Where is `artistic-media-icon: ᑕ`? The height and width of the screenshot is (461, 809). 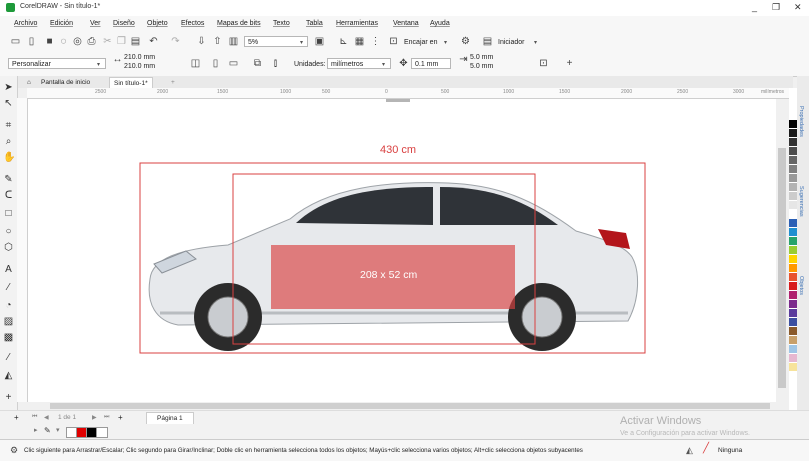
artistic-media-icon: ᑕ is located at coordinates (8, 195).